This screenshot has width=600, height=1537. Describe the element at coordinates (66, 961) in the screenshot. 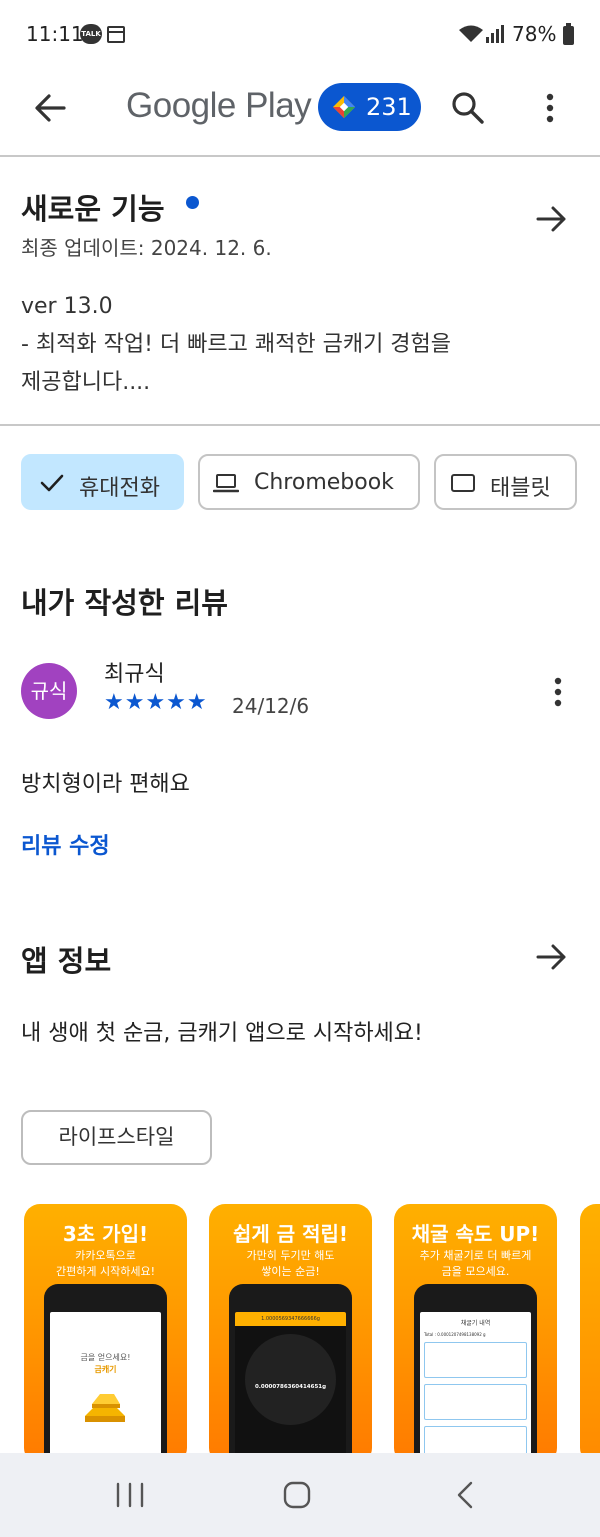

I see `app-info-heading: 앱 정보` at that location.